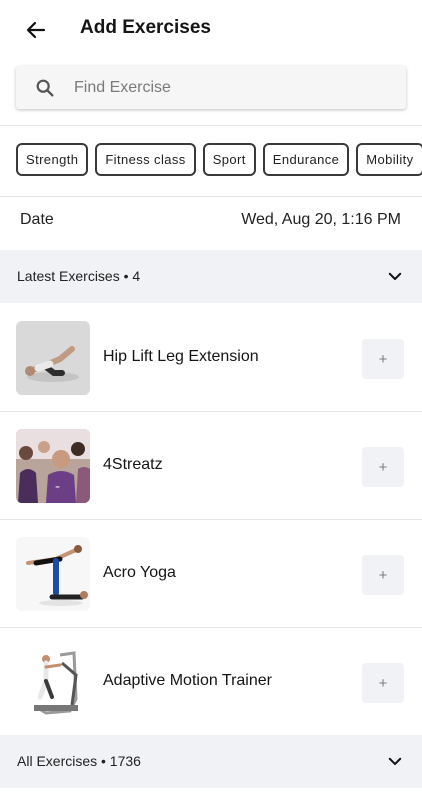 This screenshot has height=800, width=422. What do you see at coordinates (211, 125) in the screenshot?
I see `divider` at bounding box center [211, 125].